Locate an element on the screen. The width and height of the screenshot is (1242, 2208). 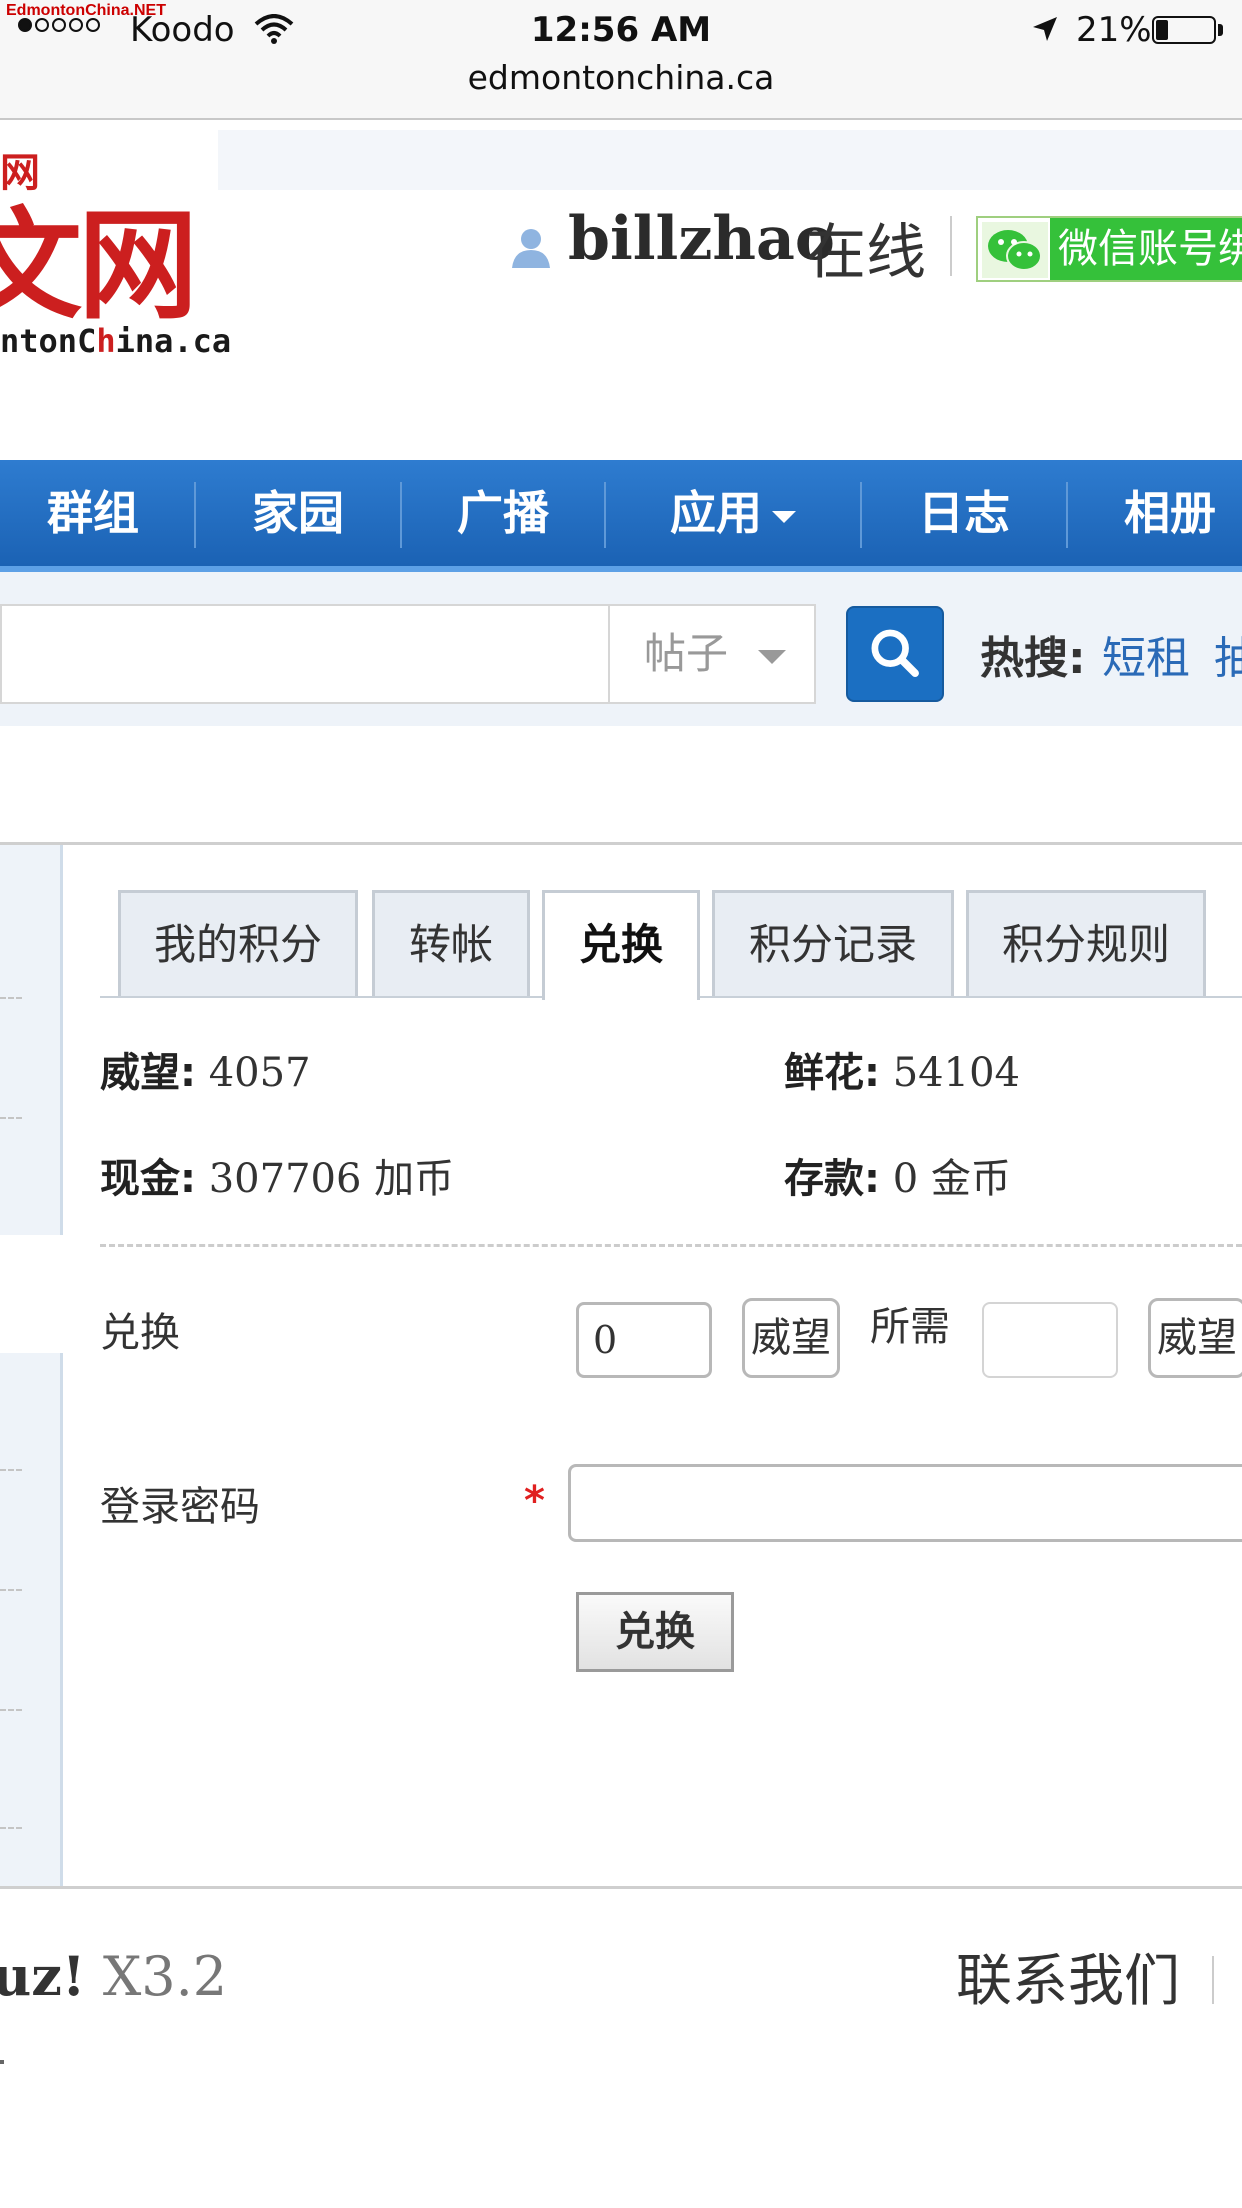
username-link: billzhao is located at coordinates (701, 239).